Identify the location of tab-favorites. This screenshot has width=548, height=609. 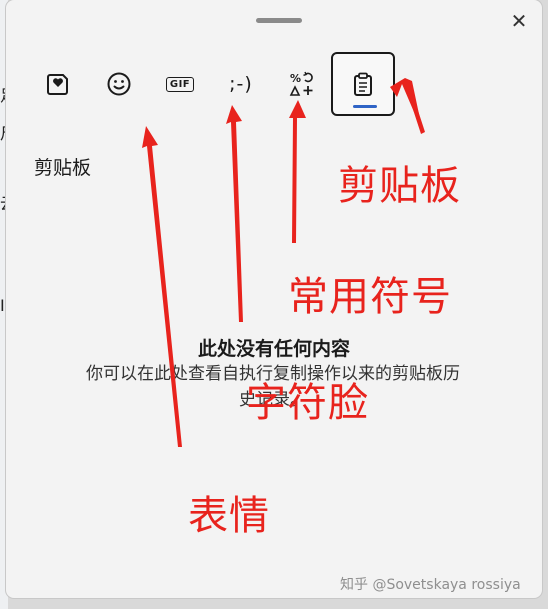
(58, 84).